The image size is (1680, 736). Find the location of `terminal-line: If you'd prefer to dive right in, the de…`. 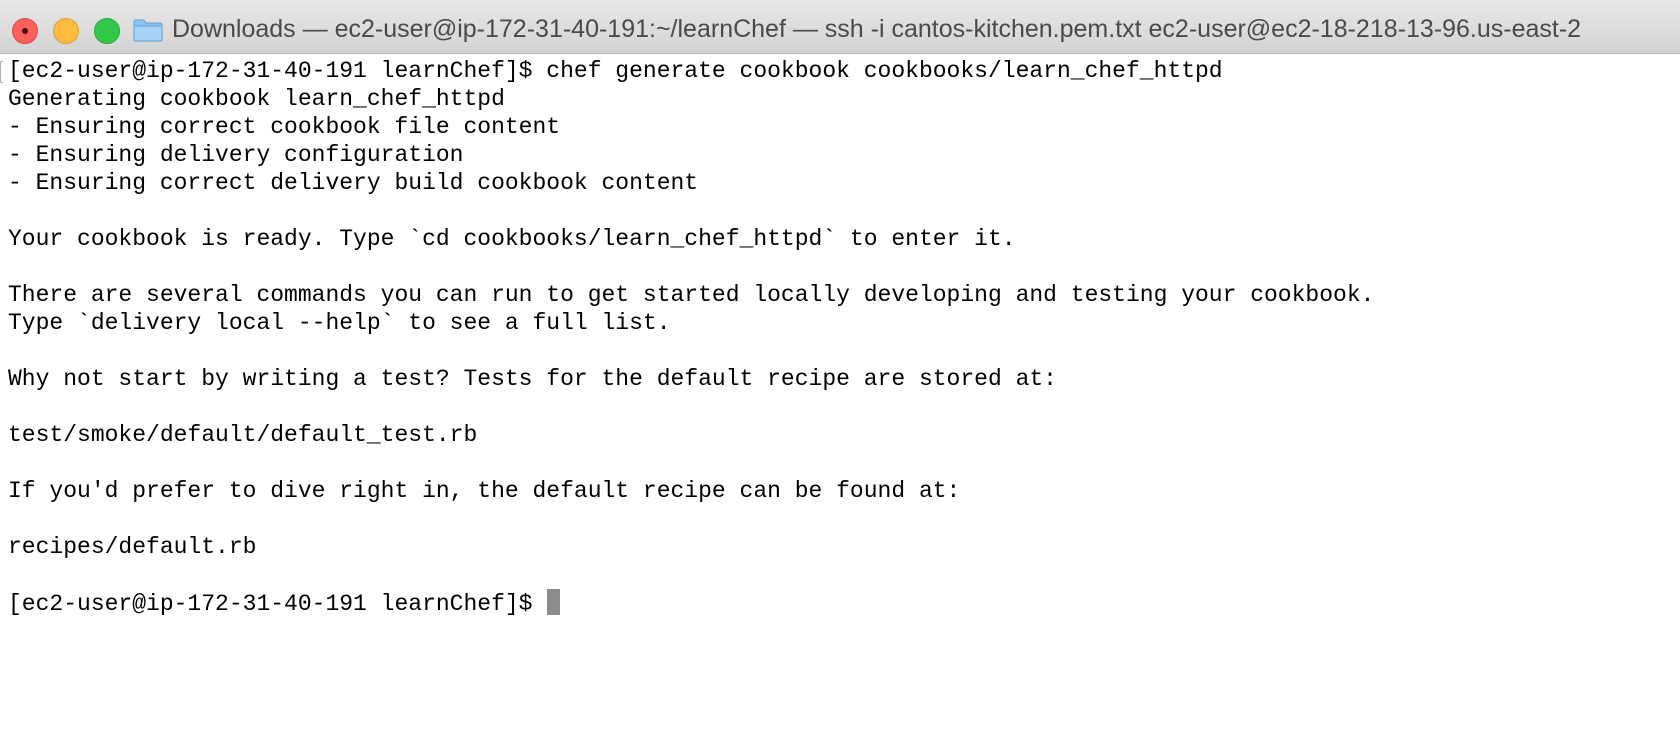

terminal-line: If you'd prefer to dive right in, the de… is located at coordinates (484, 491).